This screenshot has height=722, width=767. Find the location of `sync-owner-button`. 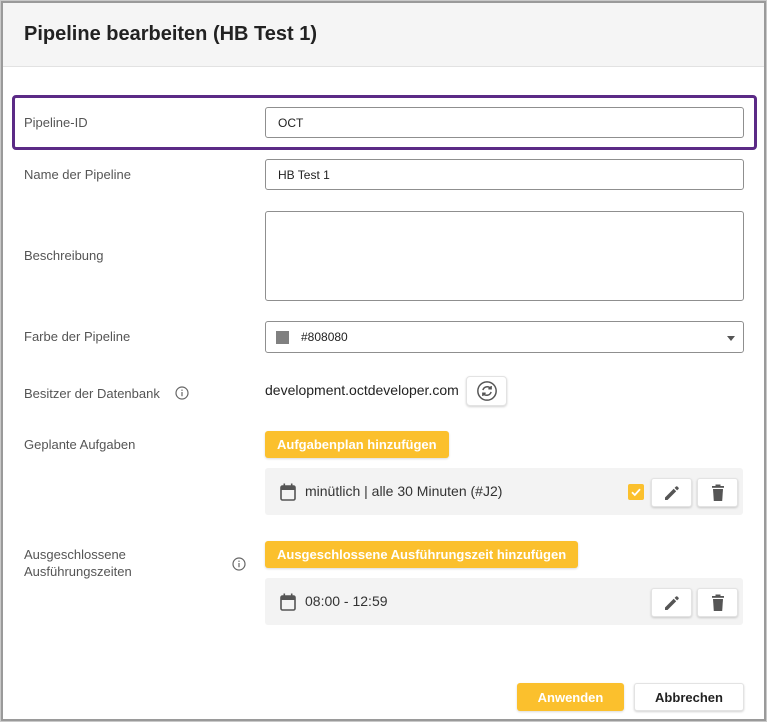

sync-owner-button is located at coordinates (486, 391).